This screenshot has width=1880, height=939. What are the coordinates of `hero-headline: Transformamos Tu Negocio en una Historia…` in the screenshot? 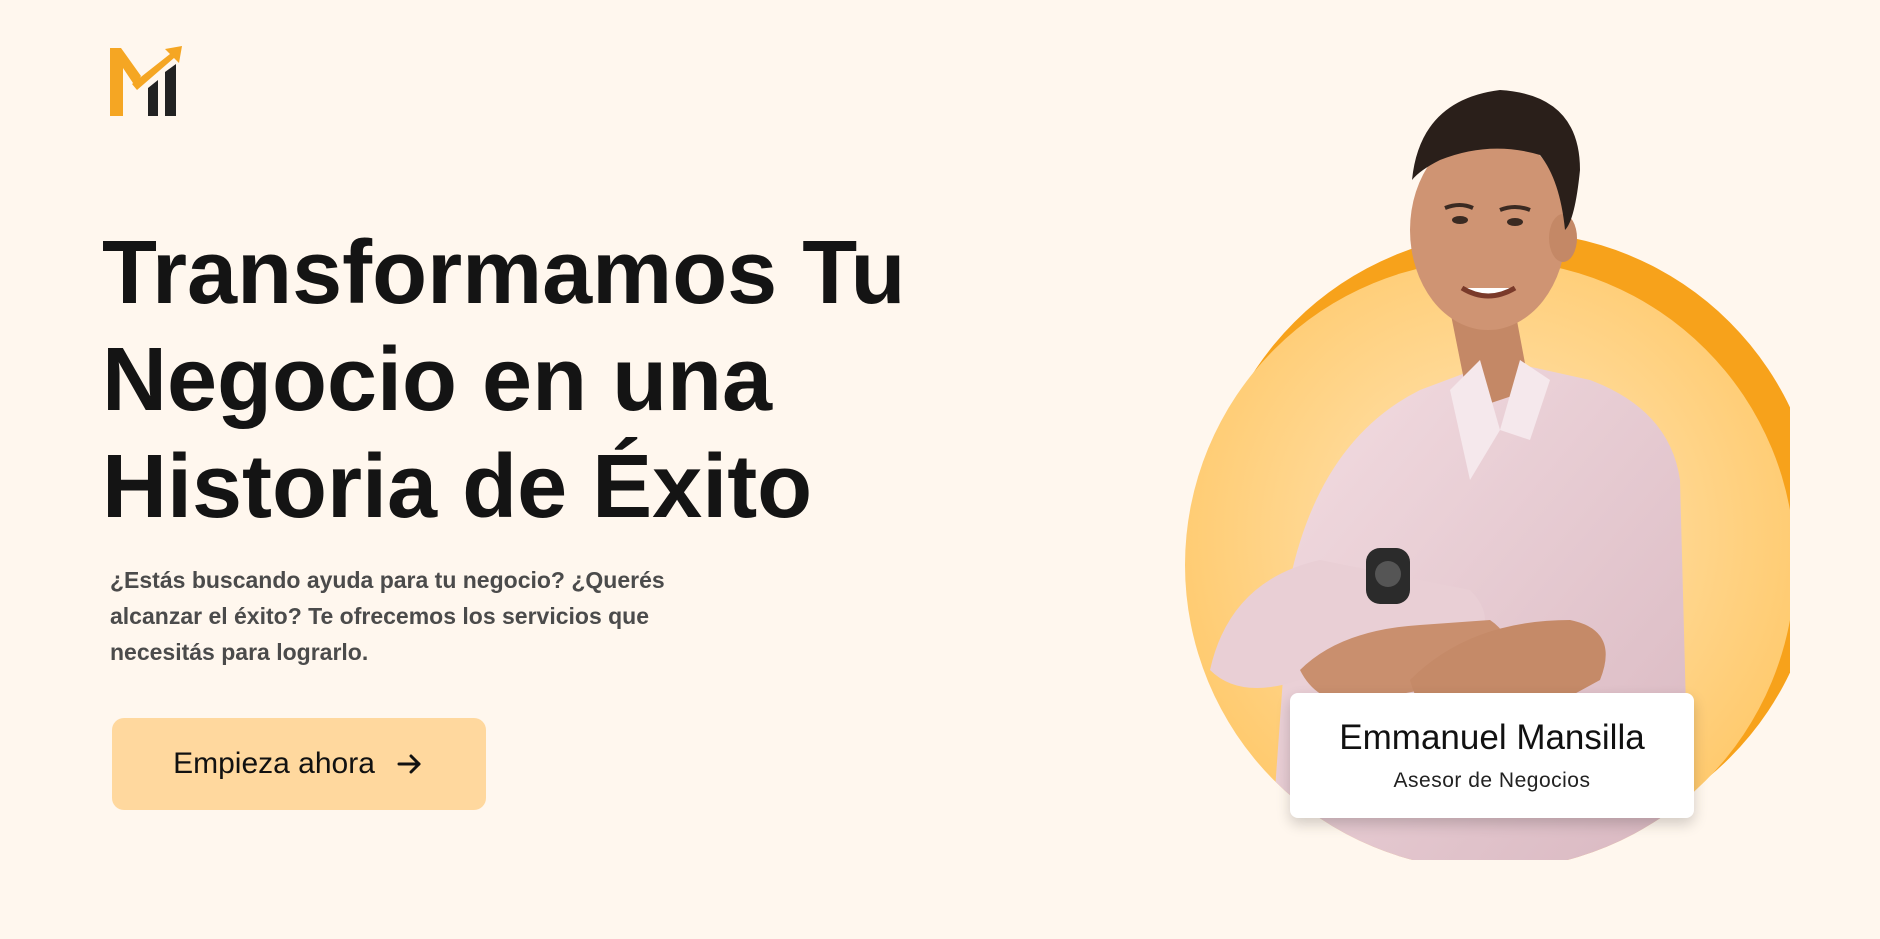 It's located at (512, 380).